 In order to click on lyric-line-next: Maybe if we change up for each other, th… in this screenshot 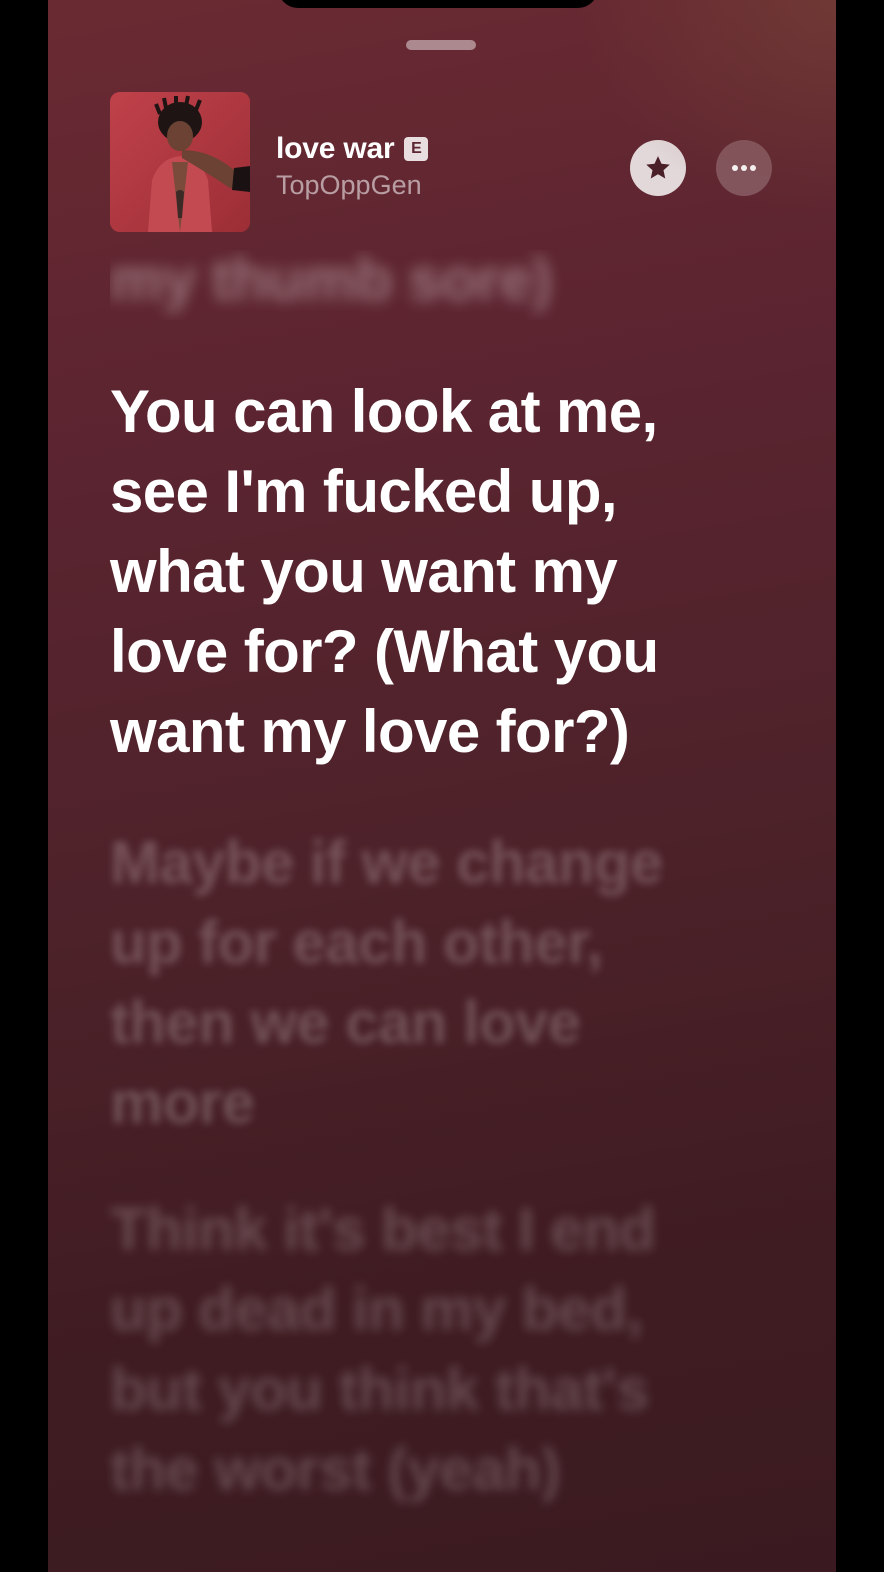, I will do `click(420, 983)`.